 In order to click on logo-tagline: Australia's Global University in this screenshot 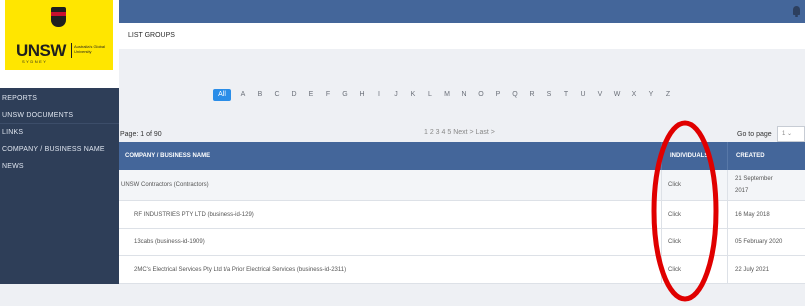, I will do `click(89, 49)`.